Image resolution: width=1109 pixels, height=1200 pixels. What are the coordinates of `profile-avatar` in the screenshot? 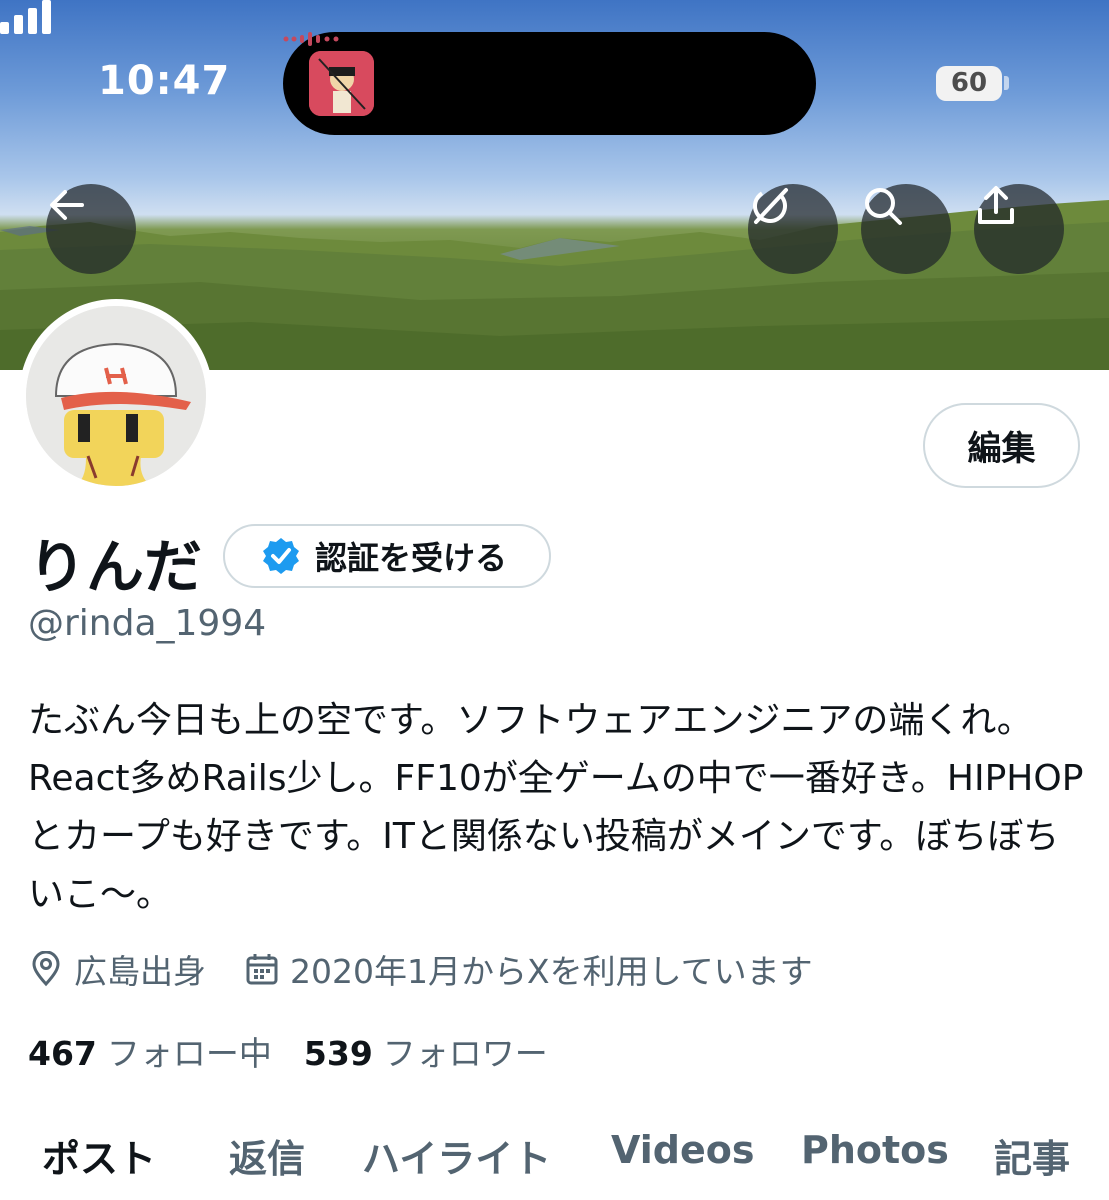 It's located at (116, 396).